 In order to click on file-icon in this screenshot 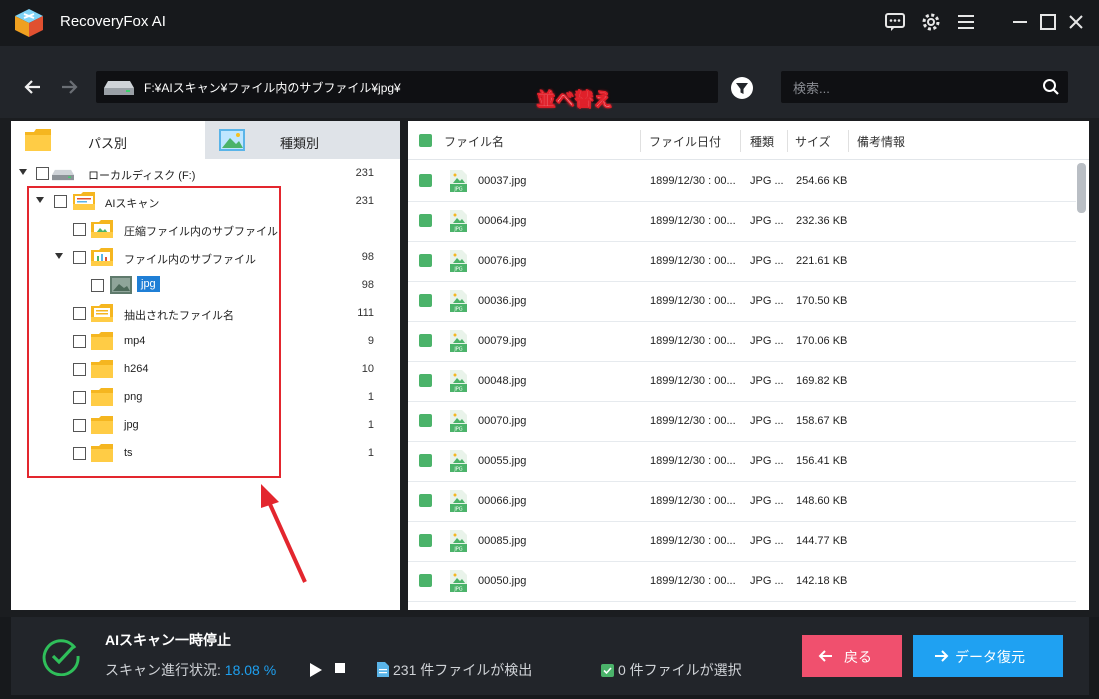, I will do `click(383, 669)`.